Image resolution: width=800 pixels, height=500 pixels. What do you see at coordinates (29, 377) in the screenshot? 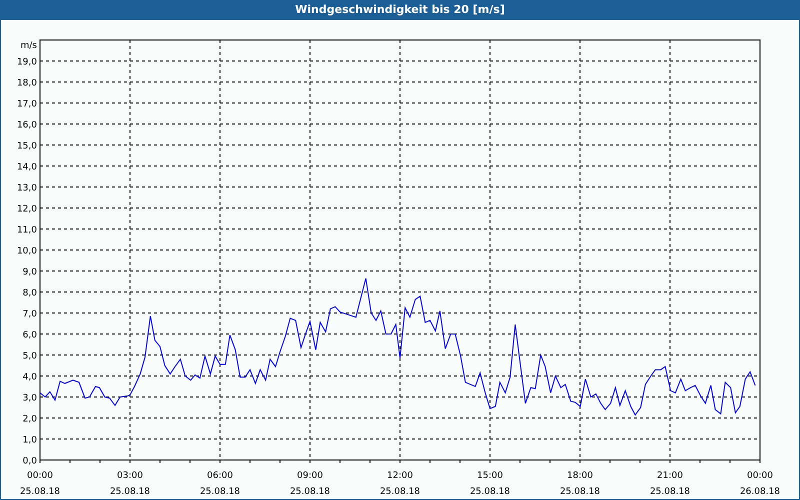
I see `y-tick-label: 4,0` at bounding box center [29, 377].